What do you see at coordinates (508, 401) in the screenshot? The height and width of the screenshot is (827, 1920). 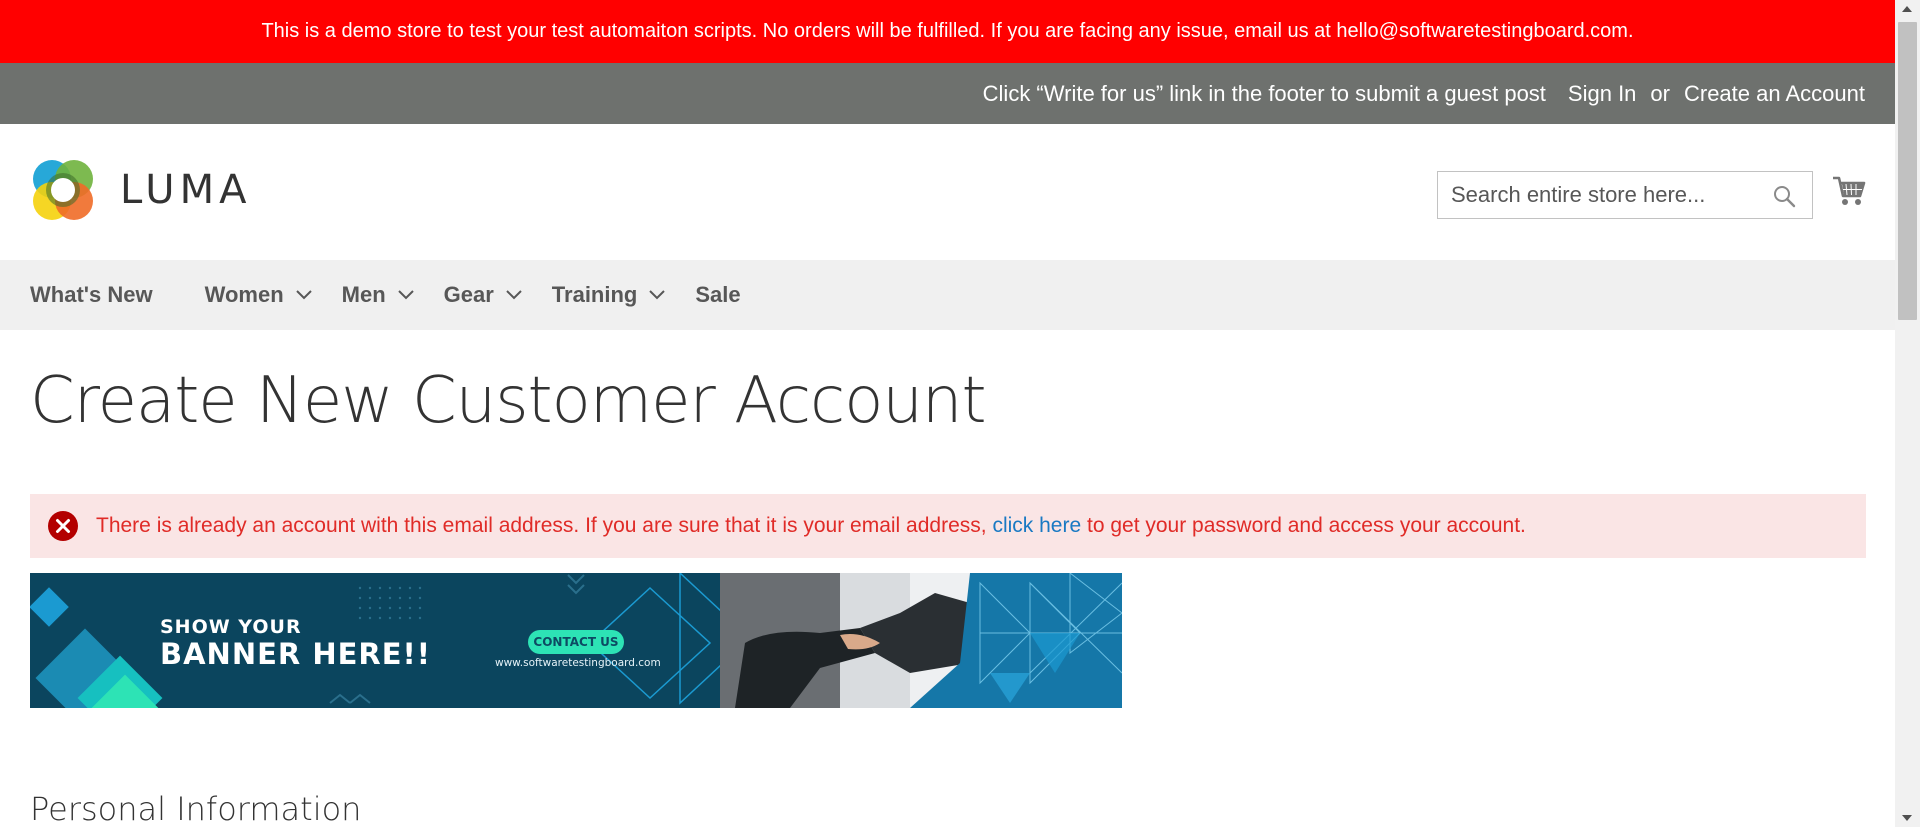 I see `page-title: Create New Customer Account` at bounding box center [508, 401].